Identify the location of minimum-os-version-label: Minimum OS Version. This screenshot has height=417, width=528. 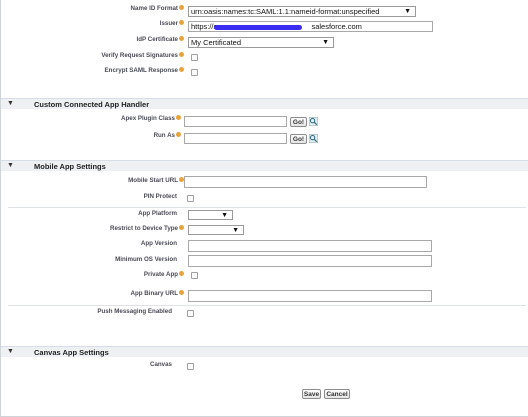
(146, 259).